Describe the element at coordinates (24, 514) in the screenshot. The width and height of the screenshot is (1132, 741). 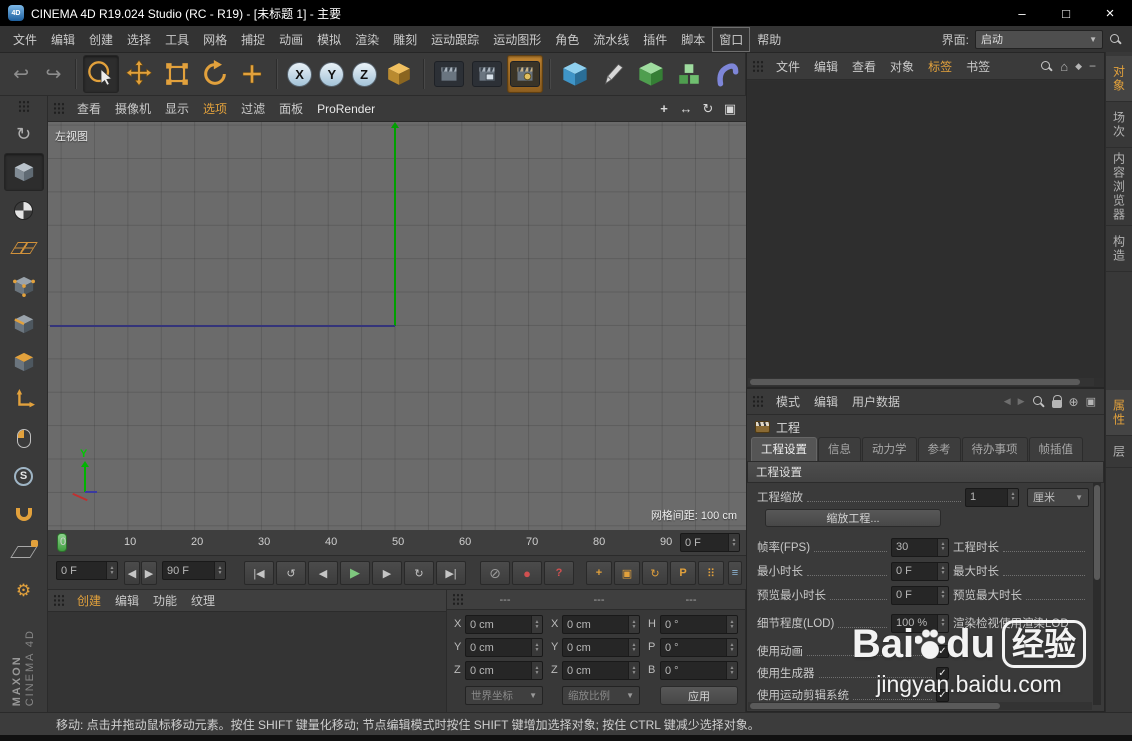
I see `magnet-snap-button` at that location.